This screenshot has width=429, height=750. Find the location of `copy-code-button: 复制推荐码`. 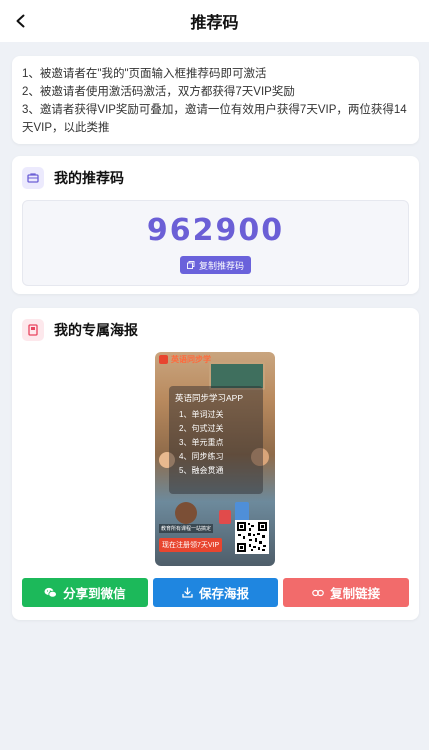

copy-code-button: 复制推荐码 is located at coordinates (215, 265).